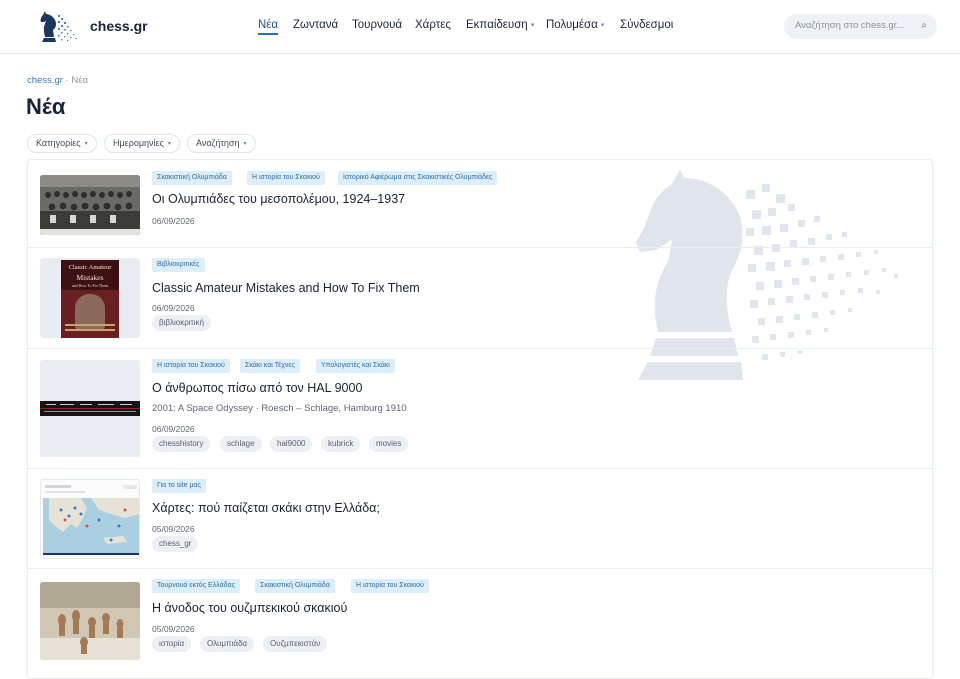 The height and width of the screenshot is (679, 960). Describe the element at coordinates (433, 25) in the screenshot. I see `nav-item-maps: Χάρτες` at that location.